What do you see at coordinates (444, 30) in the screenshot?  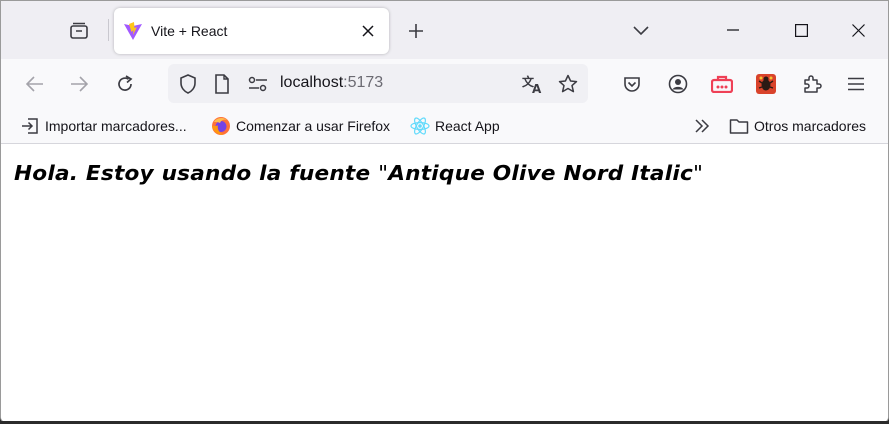 I see `tab-strip: Vite + React` at bounding box center [444, 30].